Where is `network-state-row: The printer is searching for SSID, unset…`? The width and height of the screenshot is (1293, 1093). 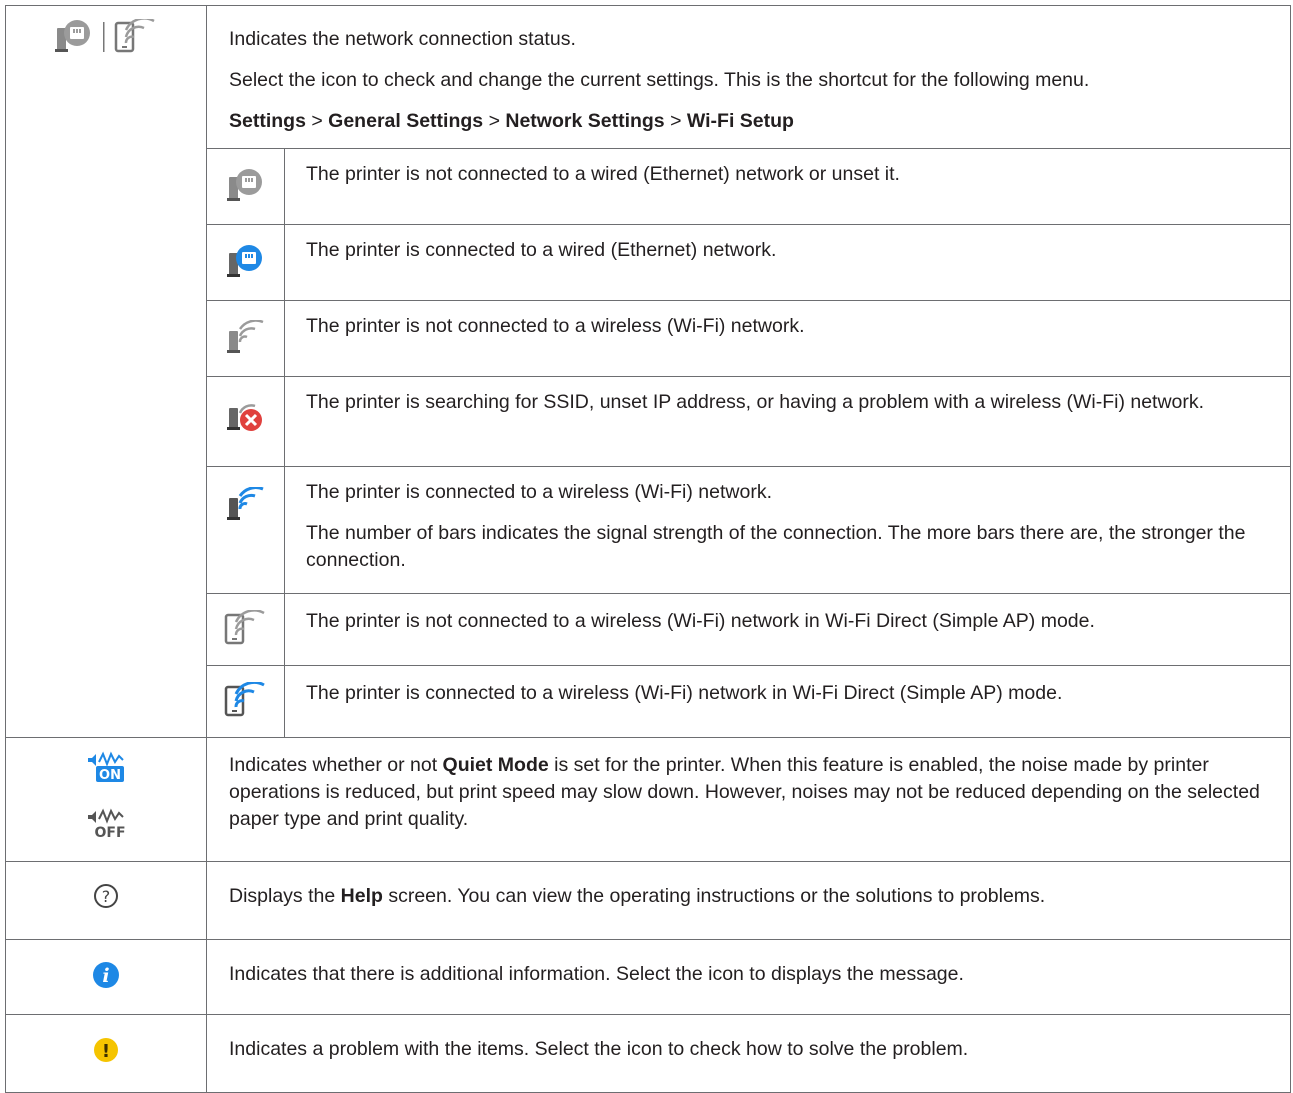
network-state-row: The printer is searching for SSID, unset… is located at coordinates (748, 421).